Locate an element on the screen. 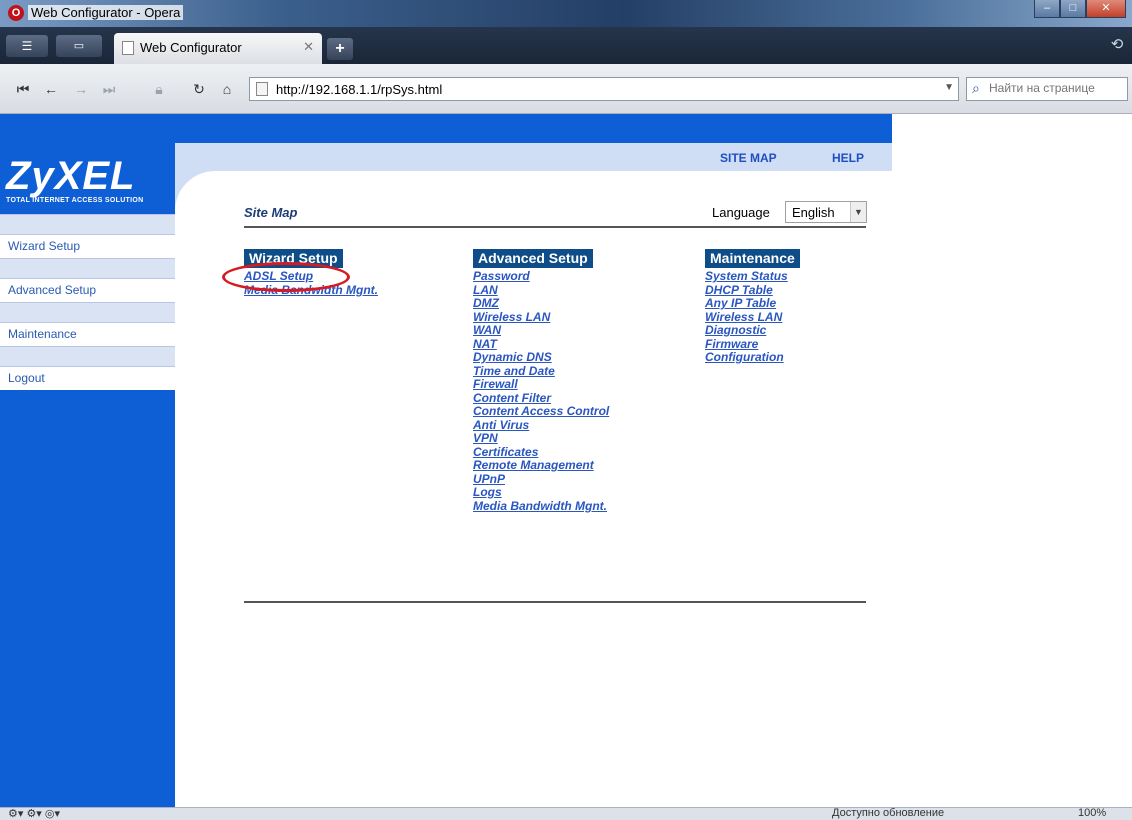 The width and height of the screenshot is (1132, 820). column-heading: Maintenance is located at coordinates (752, 258).